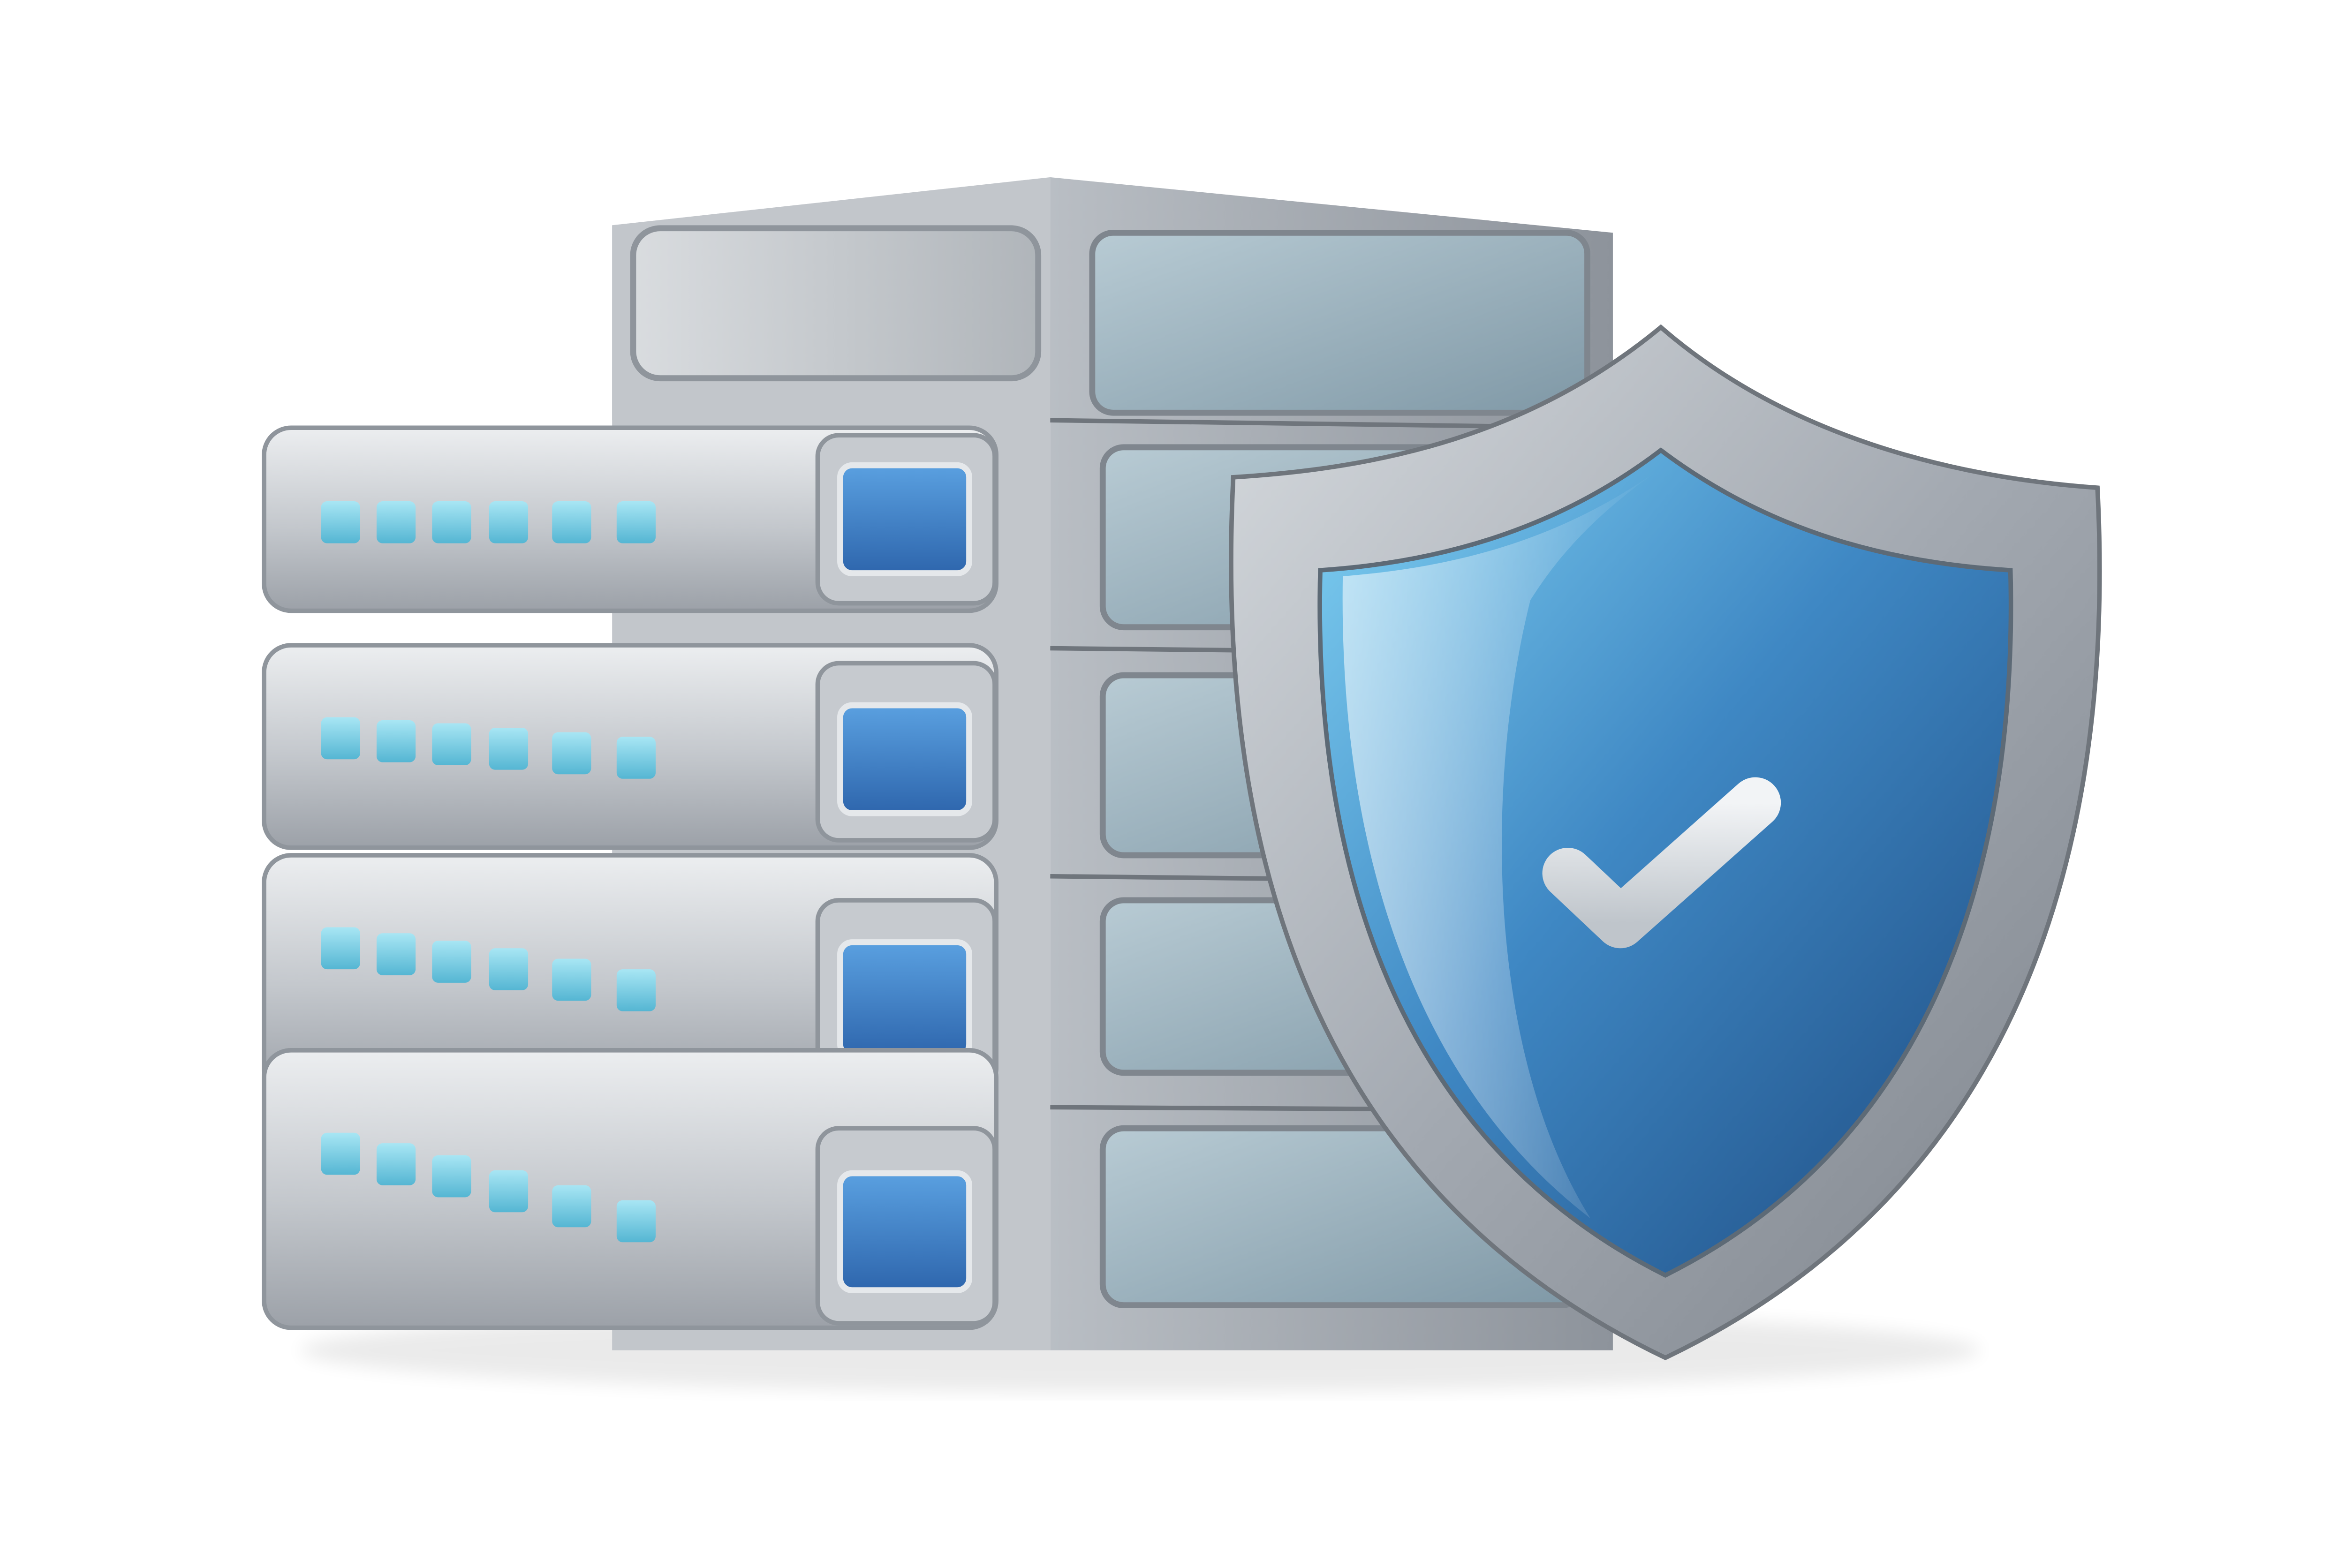 Image resolution: width=2345 pixels, height=1568 pixels. I want to click on tower-top-window, so click(836, 303).